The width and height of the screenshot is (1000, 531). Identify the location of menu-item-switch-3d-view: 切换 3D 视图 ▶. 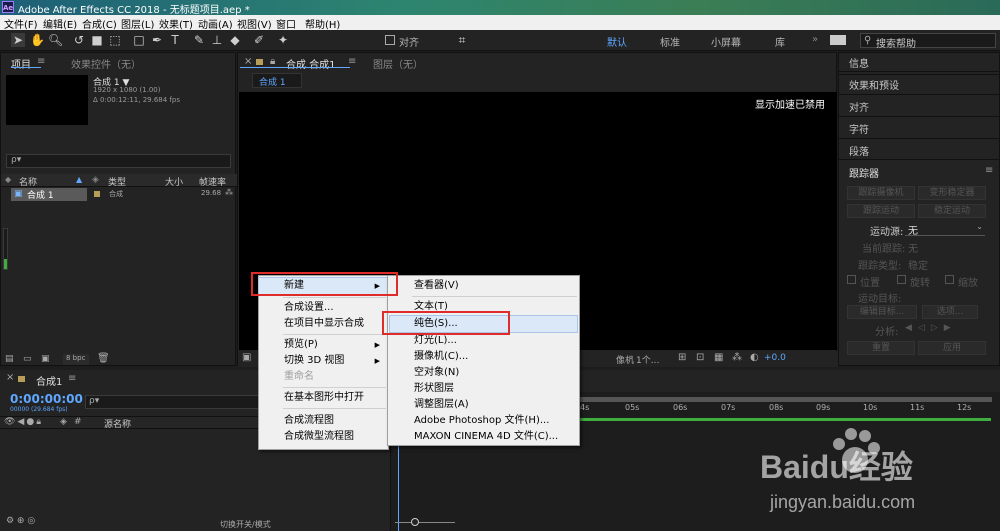
(323, 361).